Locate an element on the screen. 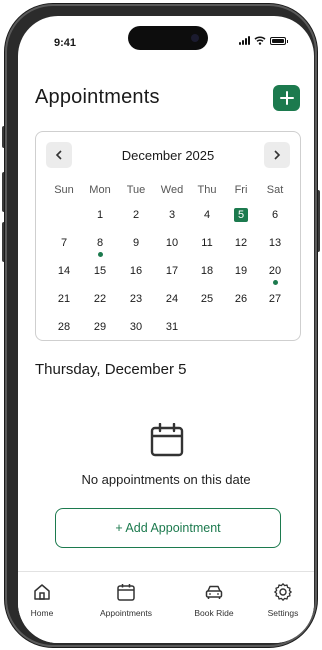 Image resolution: width=322 pixels, height=650 pixels. tab-label-appointments: Appointments is located at coordinates (126, 613).